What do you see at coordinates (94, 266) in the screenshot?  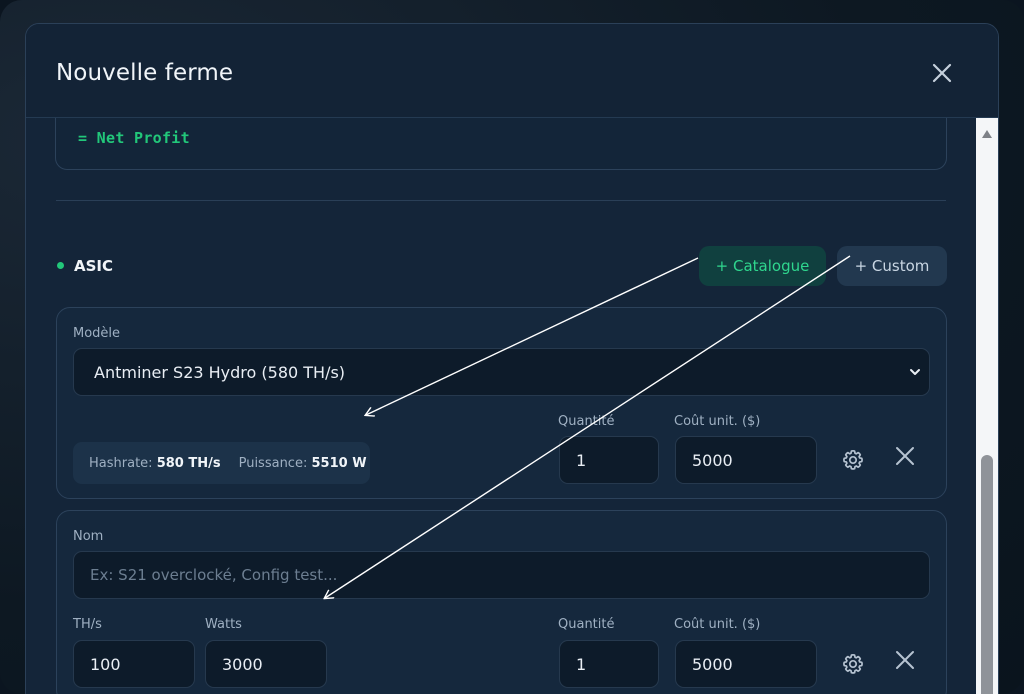 I see `asic-section-title: ASIC` at bounding box center [94, 266].